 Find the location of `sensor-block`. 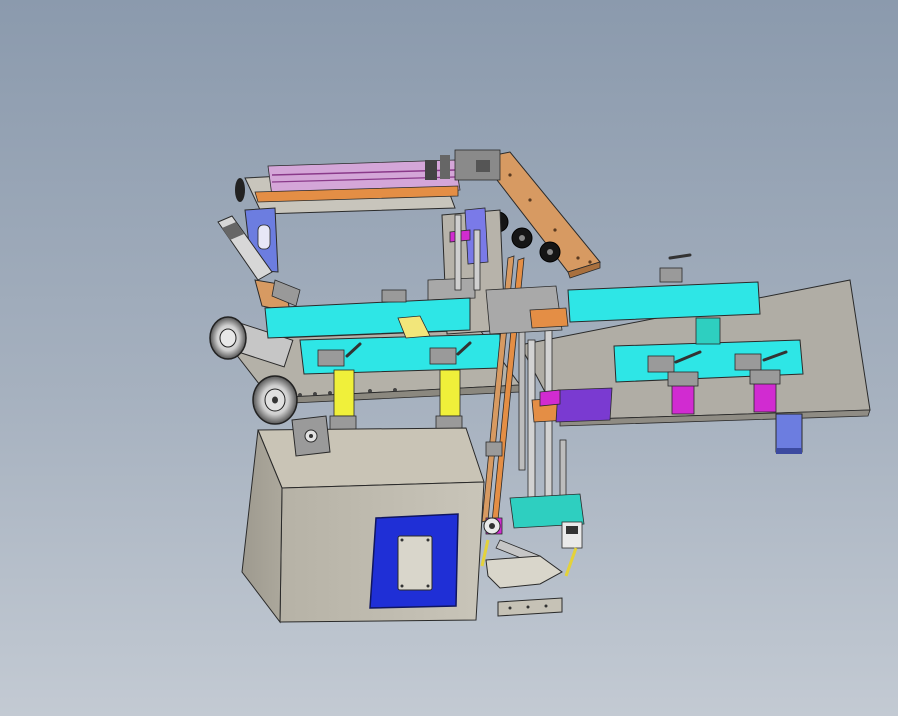

sensor-block is located at coordinates (708, 331).